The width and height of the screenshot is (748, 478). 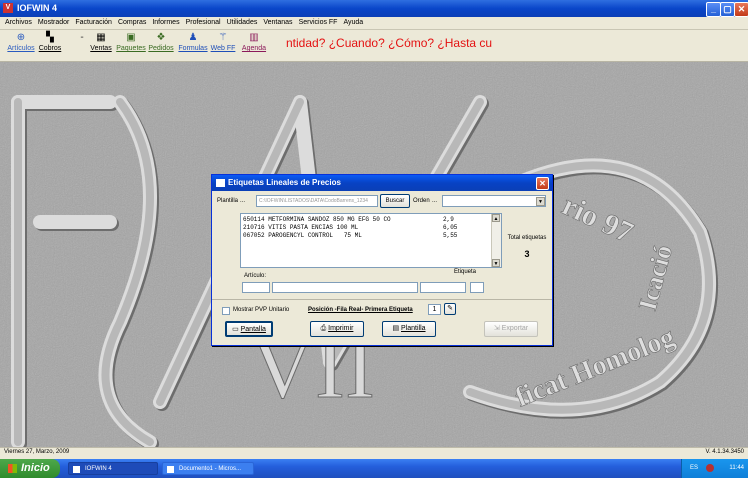 What do you see at coordinates (450, 309) in the screenshot?
I see `position-picker-icon: ✎` at bounding box center [450, 309].